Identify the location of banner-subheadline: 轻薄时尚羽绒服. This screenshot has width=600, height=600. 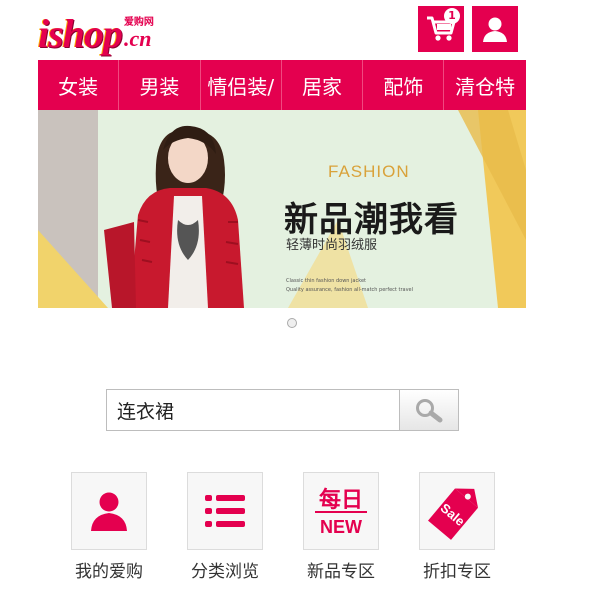
(332, 245).